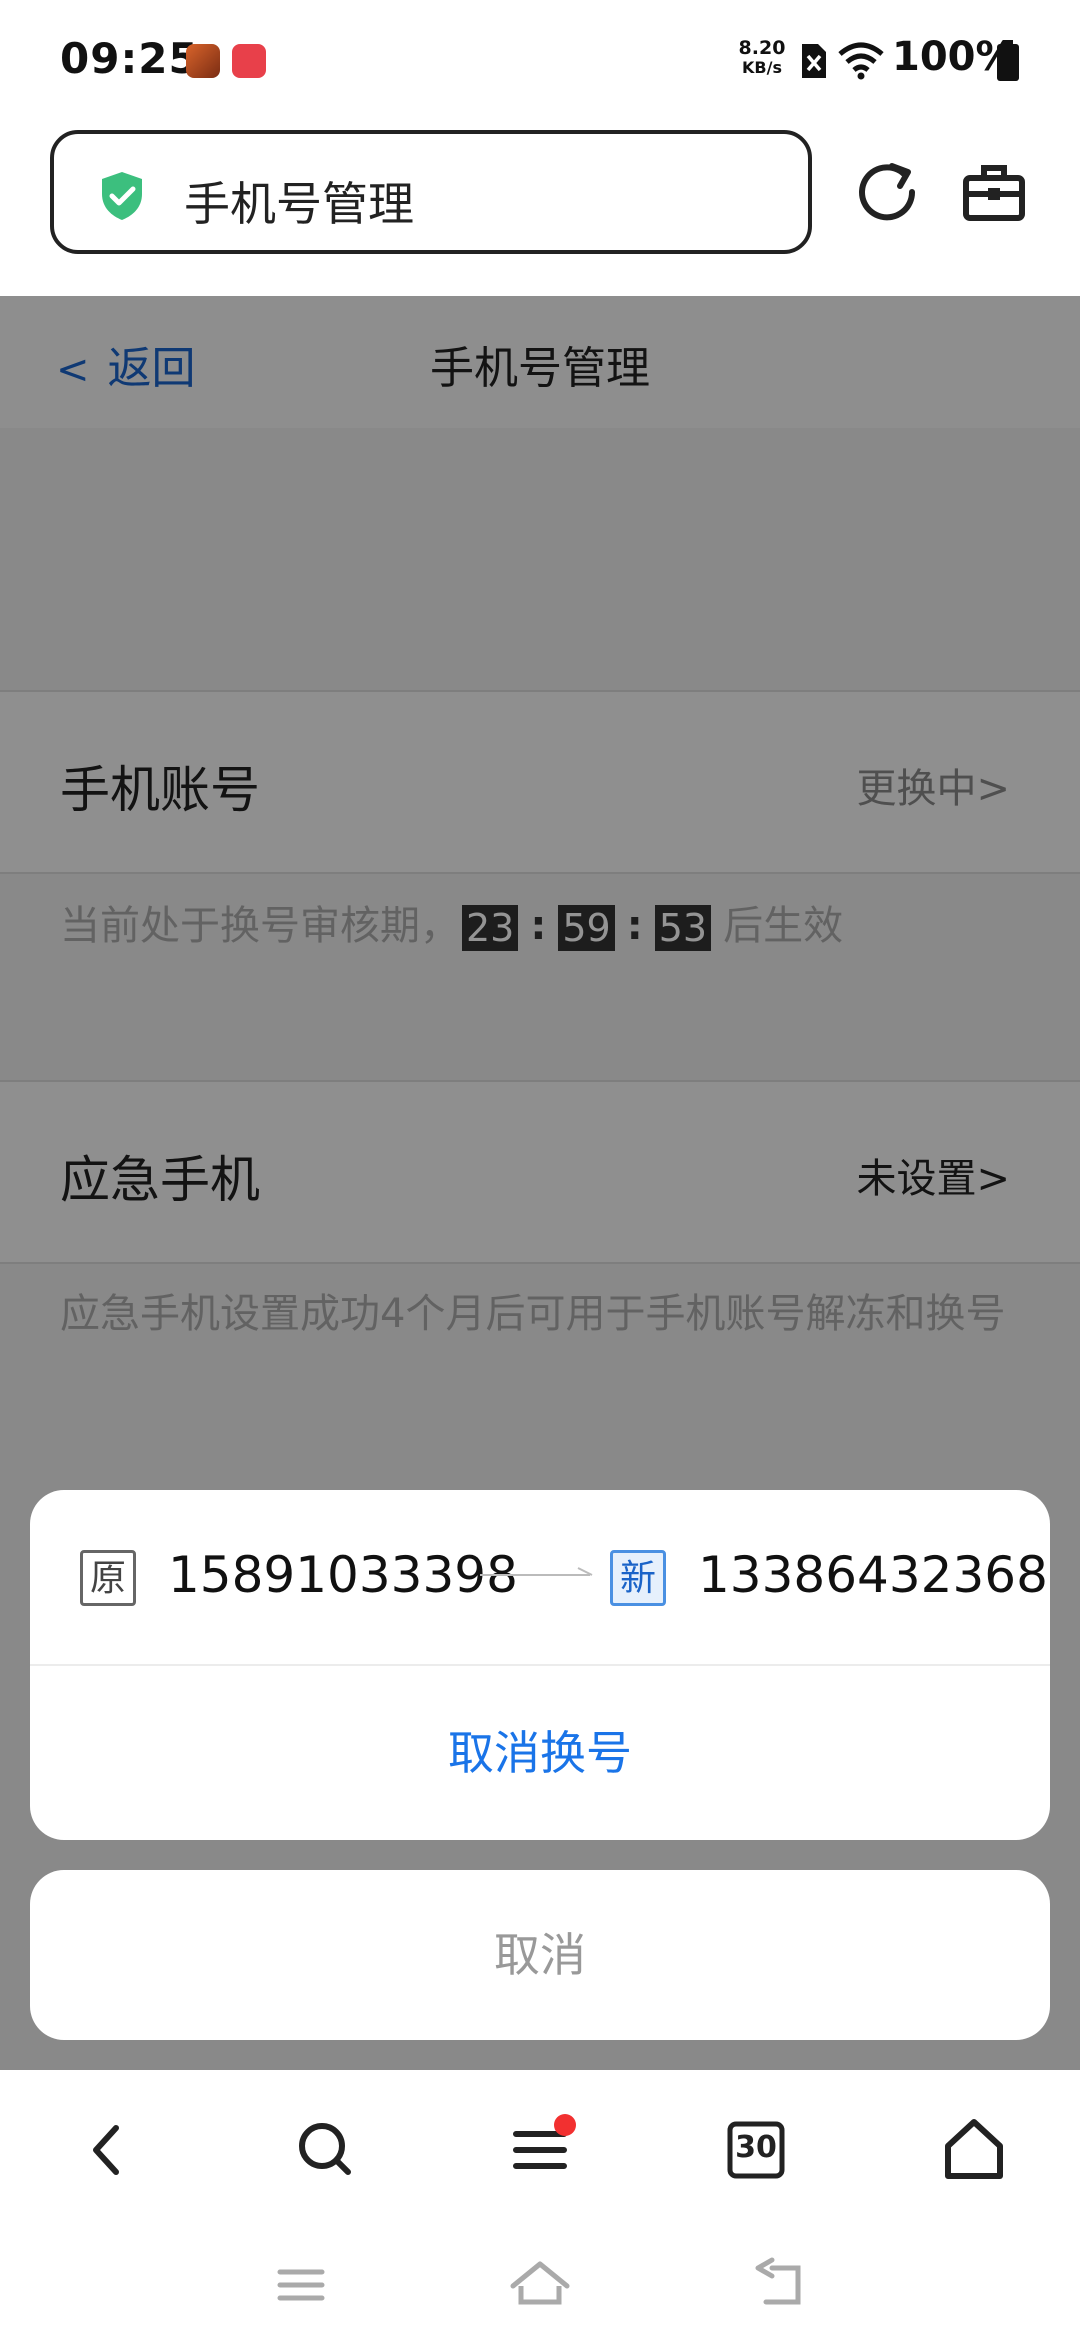 The height and width of the screenshot is (2344, 1080). I want to click on game-app-icon, so click(203, 61).